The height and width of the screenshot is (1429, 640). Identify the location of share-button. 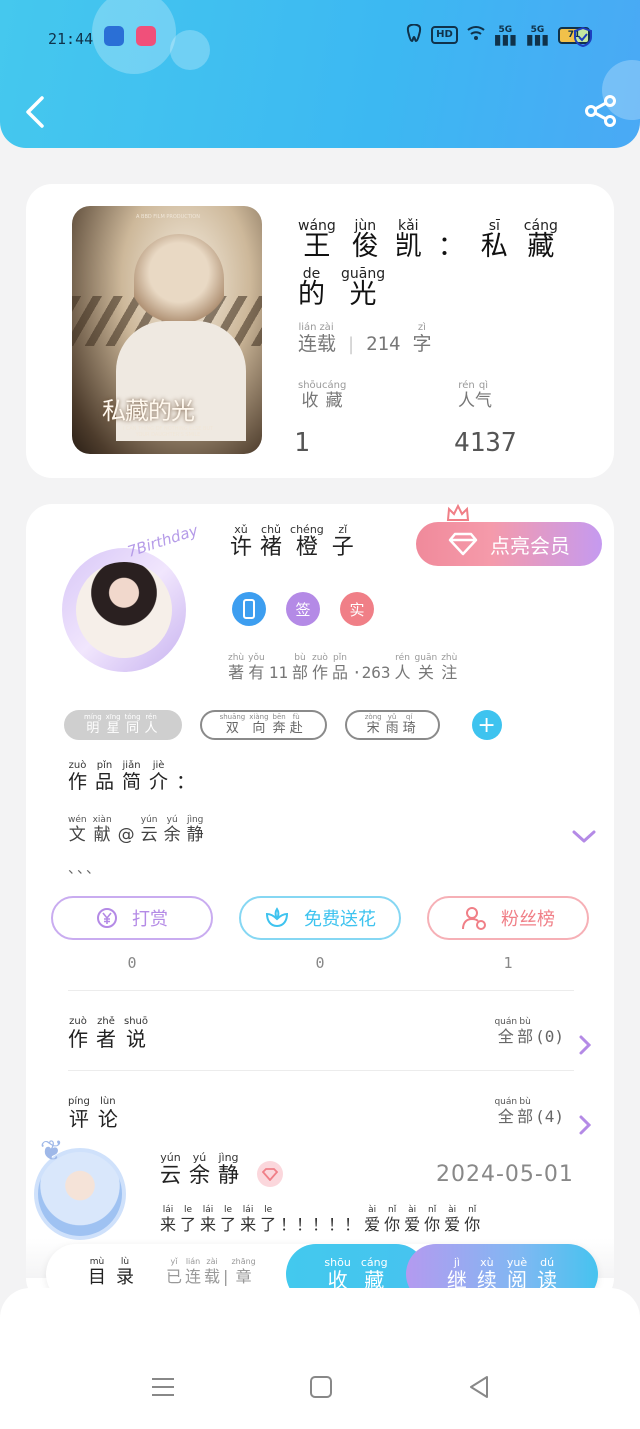
(601, 111).